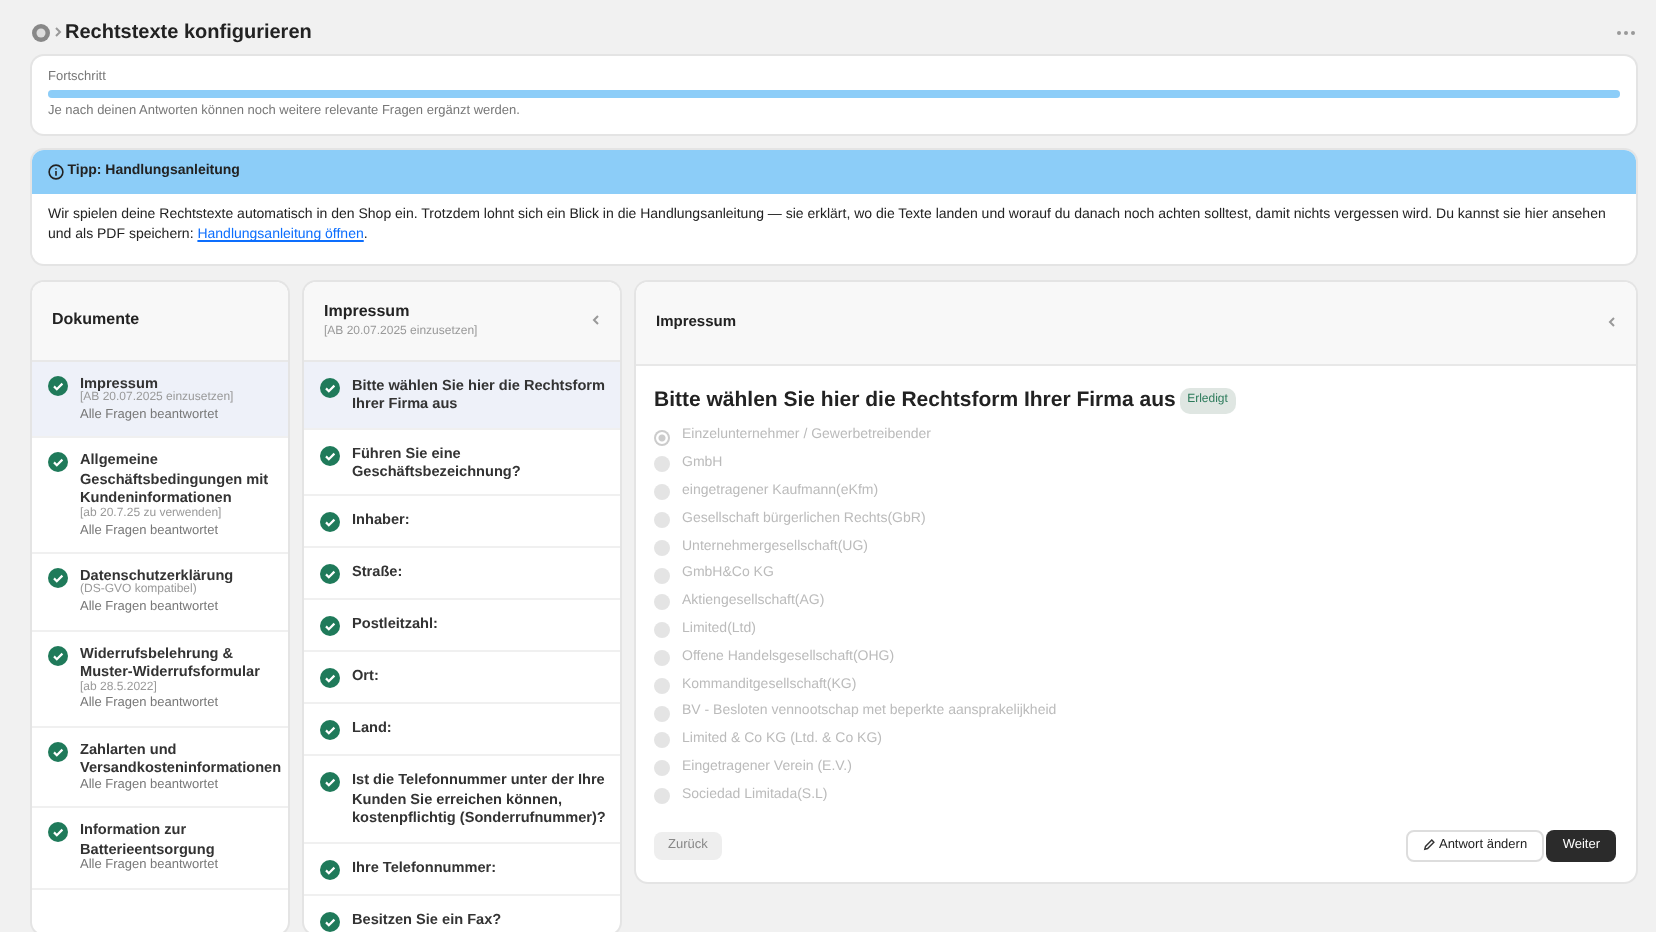 The image size is (1656, 932). What do you see at coordinates (368, 311) in the screenshot?
I see `panel-title: Impressum` at bounding box center [368, 311].